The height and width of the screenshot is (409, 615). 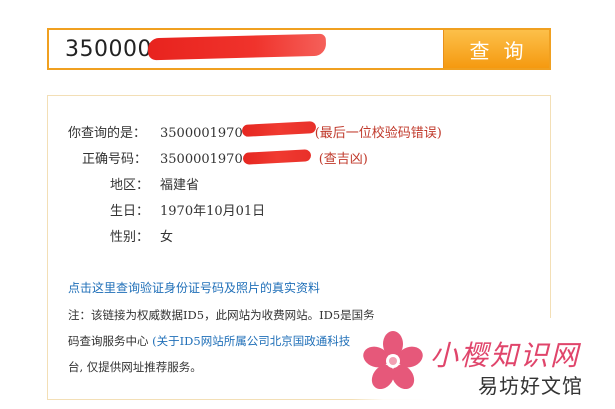 I want to click on correct-label: 正确号码：, so click(x=115, y=159).